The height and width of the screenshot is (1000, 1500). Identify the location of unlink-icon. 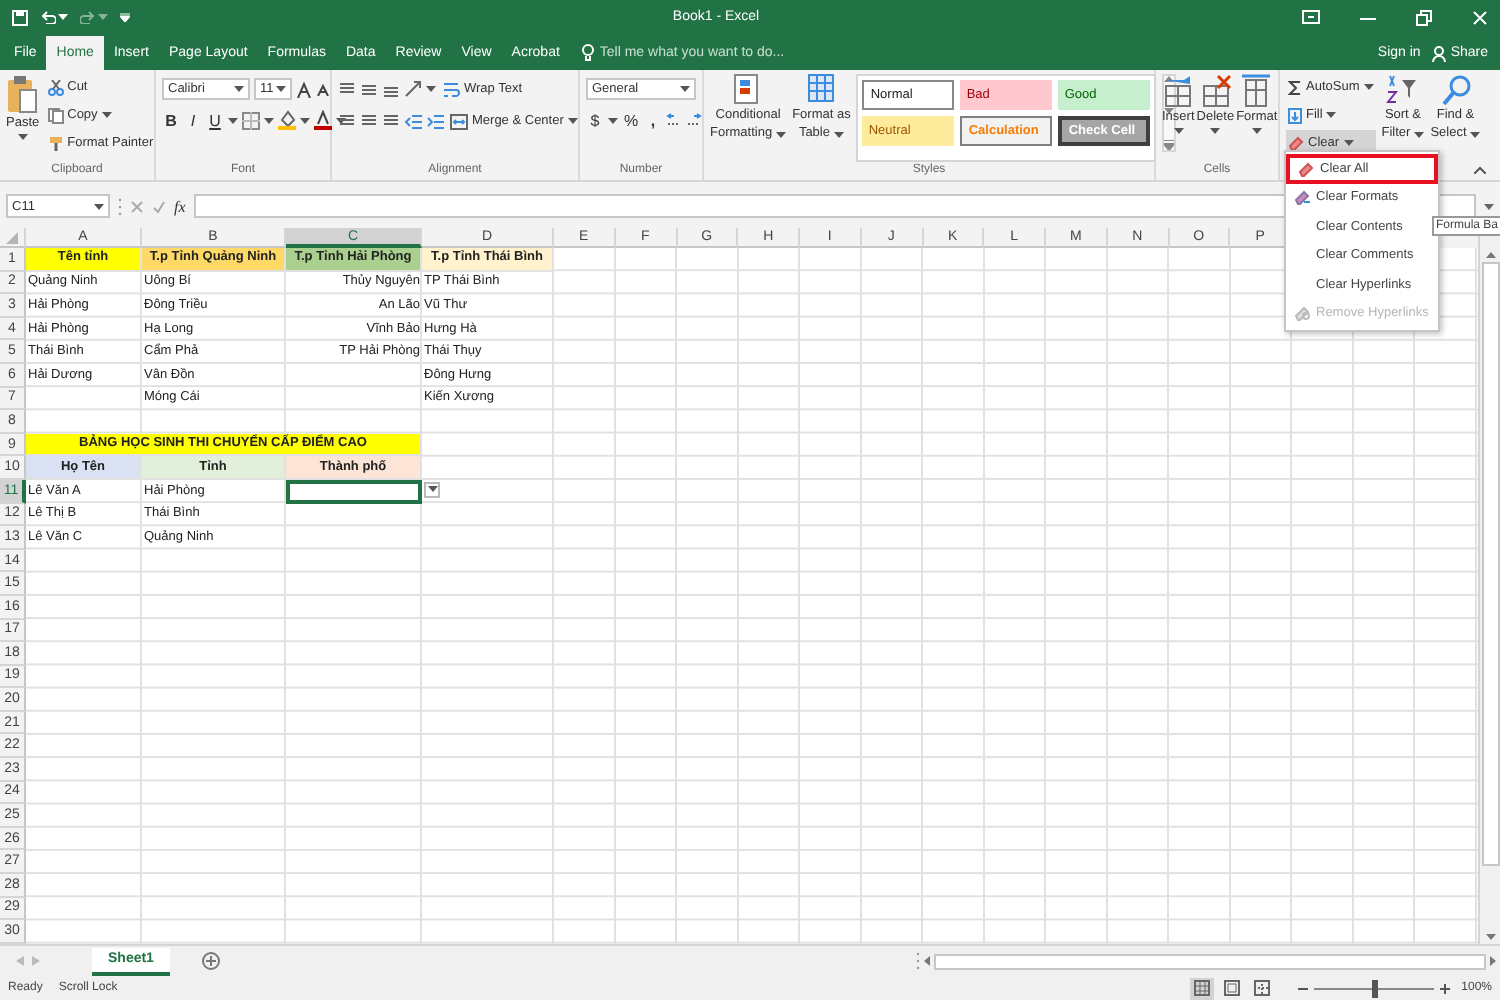
(1301, 313).